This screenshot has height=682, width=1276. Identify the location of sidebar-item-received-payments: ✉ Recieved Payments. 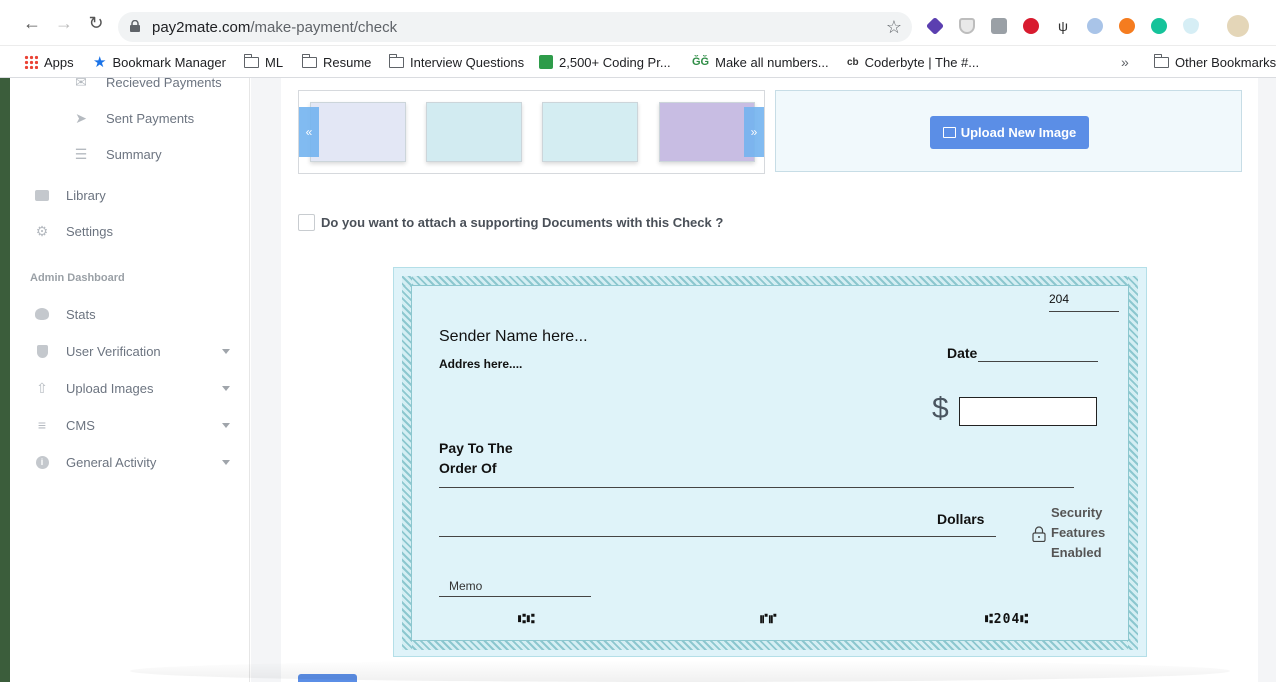
(147, 82).